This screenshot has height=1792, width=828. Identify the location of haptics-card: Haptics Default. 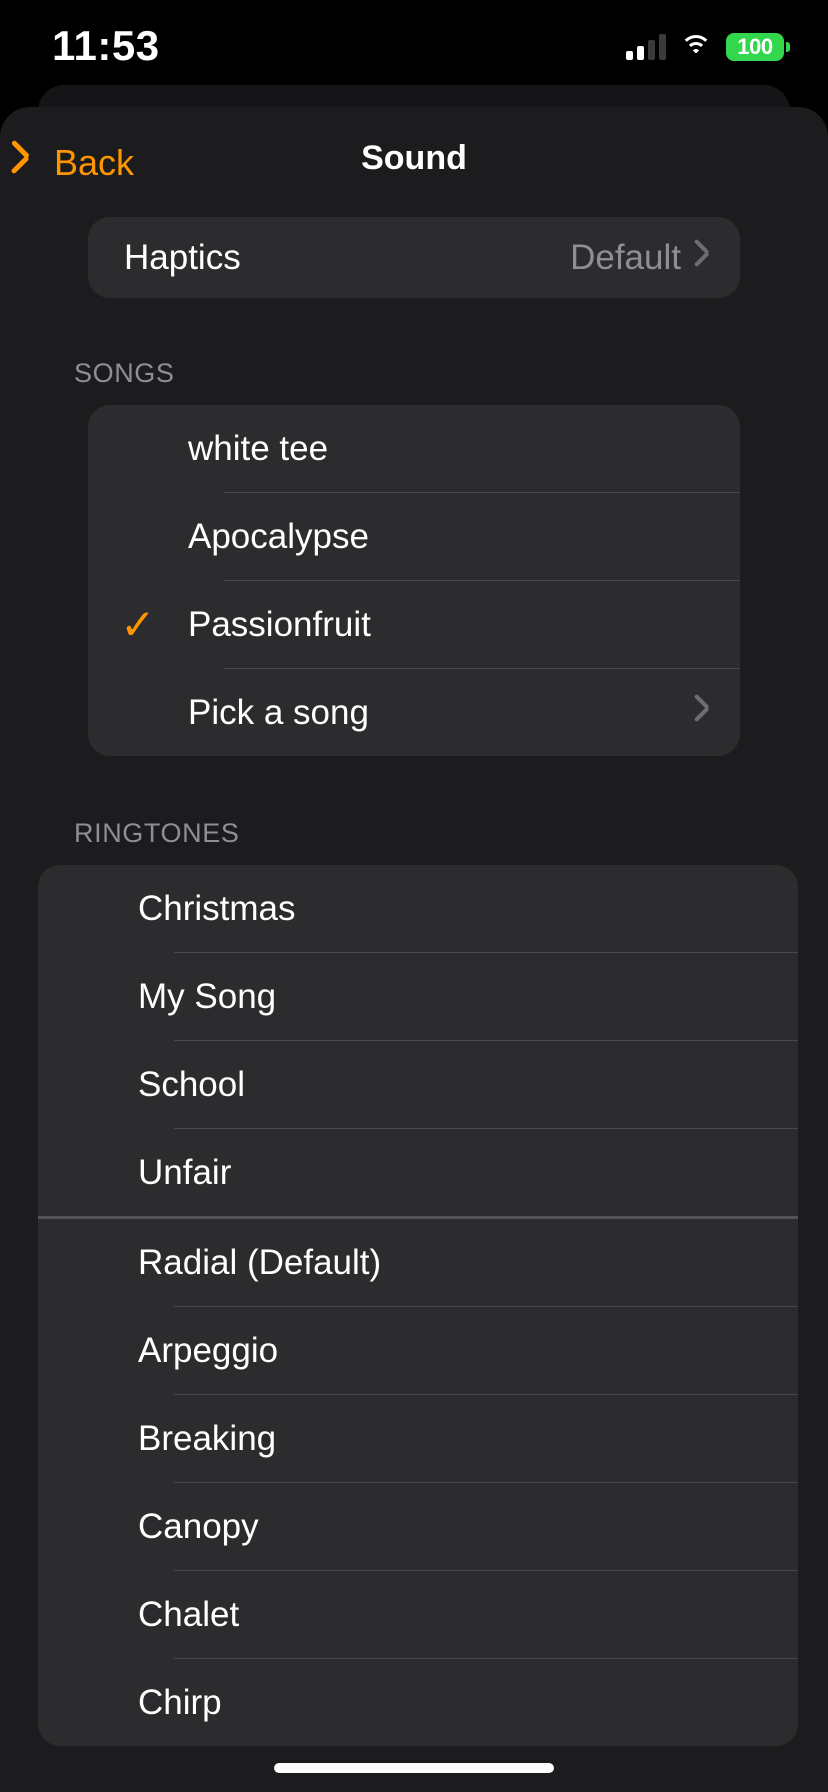
(414, 257).